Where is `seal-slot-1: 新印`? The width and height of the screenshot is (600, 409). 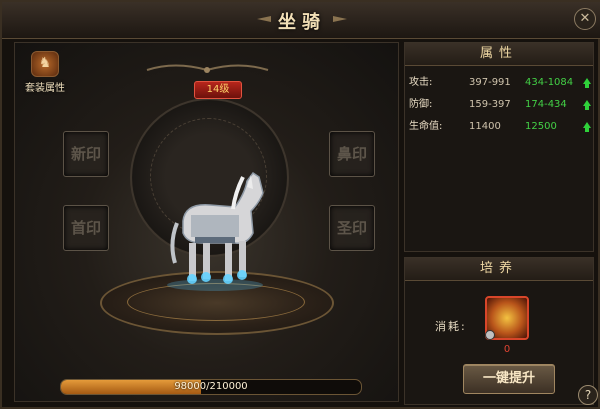 seal-slot-1: 新印 is located at coordinates (86, 154).